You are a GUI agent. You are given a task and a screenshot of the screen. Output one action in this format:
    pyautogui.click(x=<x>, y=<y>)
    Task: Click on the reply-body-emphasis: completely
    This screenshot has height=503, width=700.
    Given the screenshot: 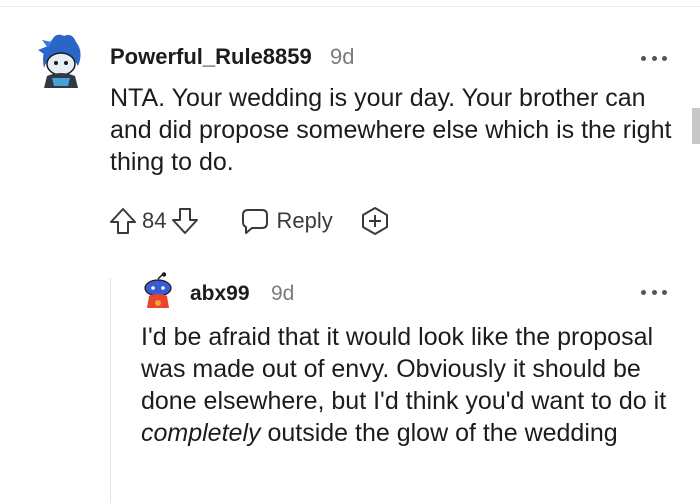 What is the action you would take?
    pyautogui.click(x=201, y=433)
    